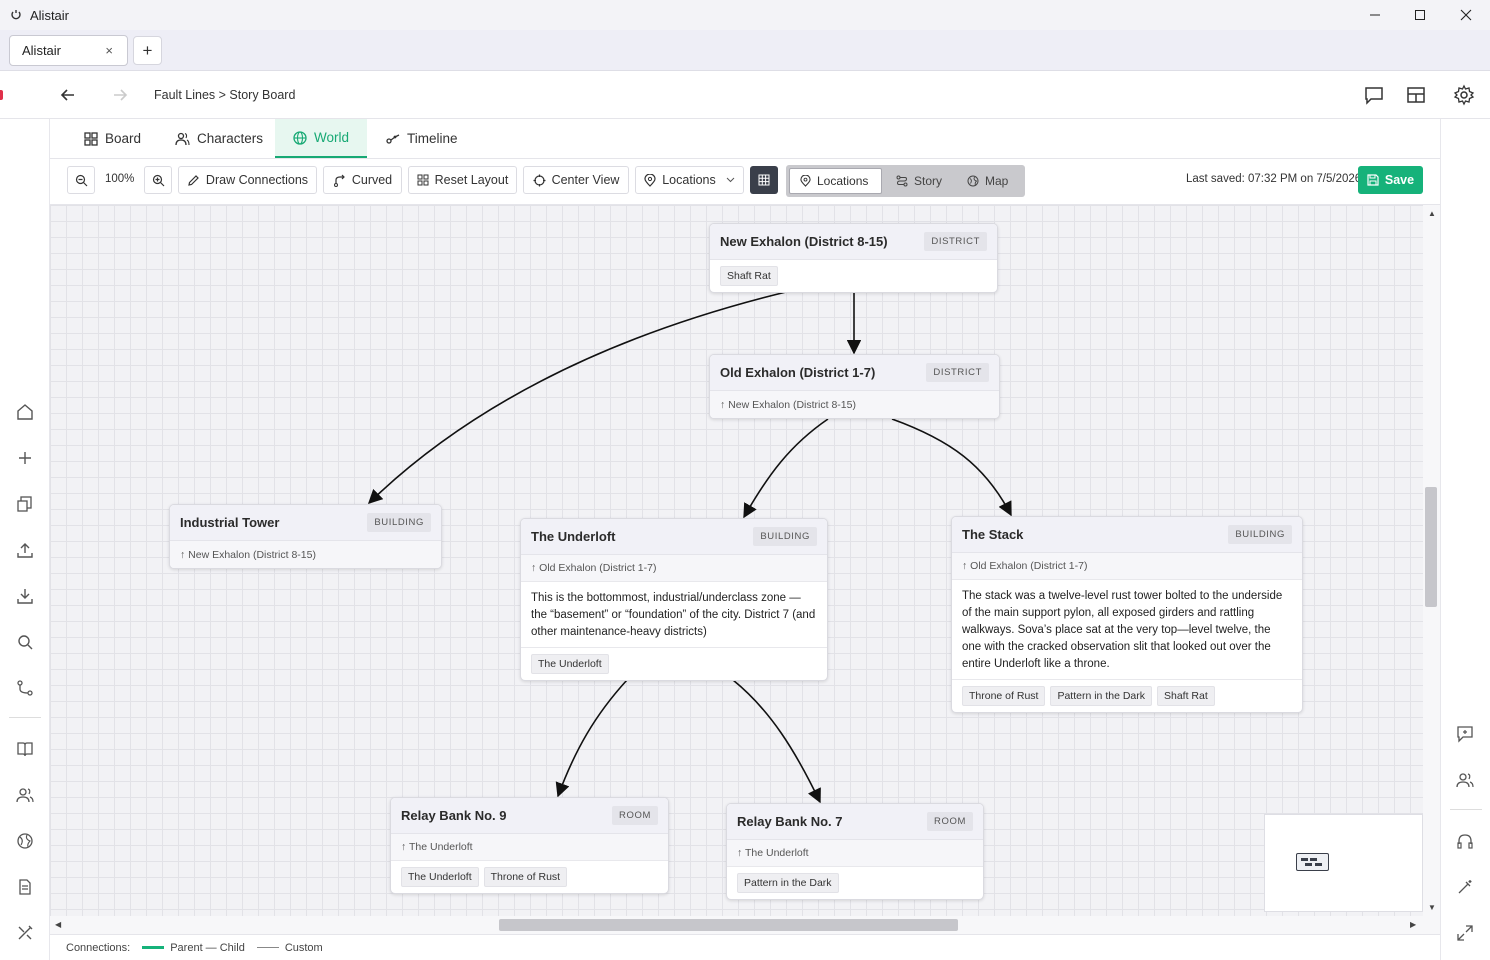 The image size is (1490, 960). What do you see at coordinates (1464, 95) in the screenshot?
I see `settings-gear-icon` at bounding box center [1464, 95].